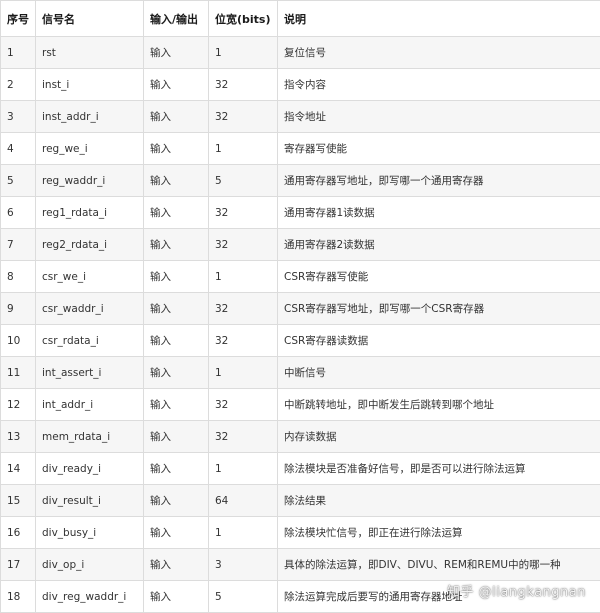 This screenshot has height=613, width=600. What do you see at coordinates (90, 597) in the screenshot?
I see `cell-signal-name: div_reg_waddr_i` at bounding box center [90, 597].